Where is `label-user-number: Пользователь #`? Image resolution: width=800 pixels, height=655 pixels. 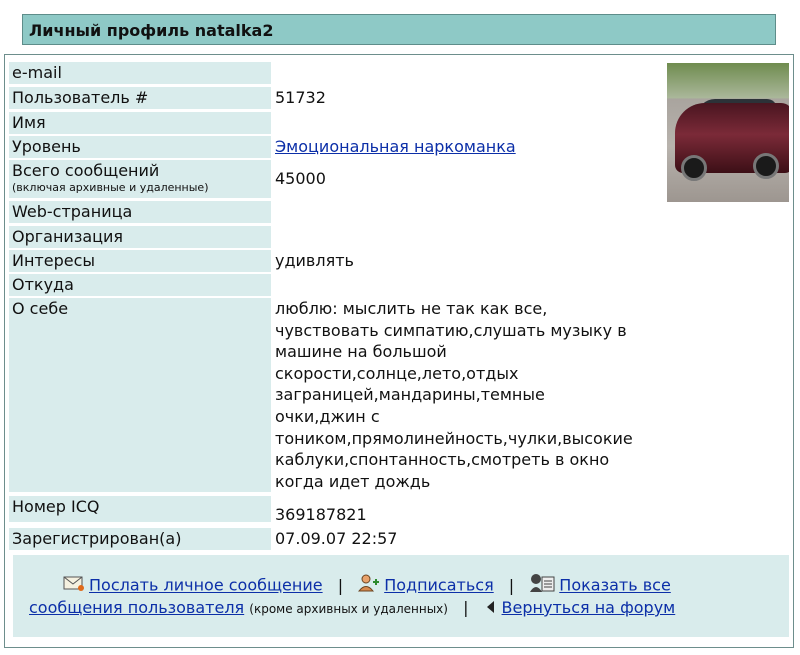 label-user-number: Пользователь # is located at coordinates (140, 98).